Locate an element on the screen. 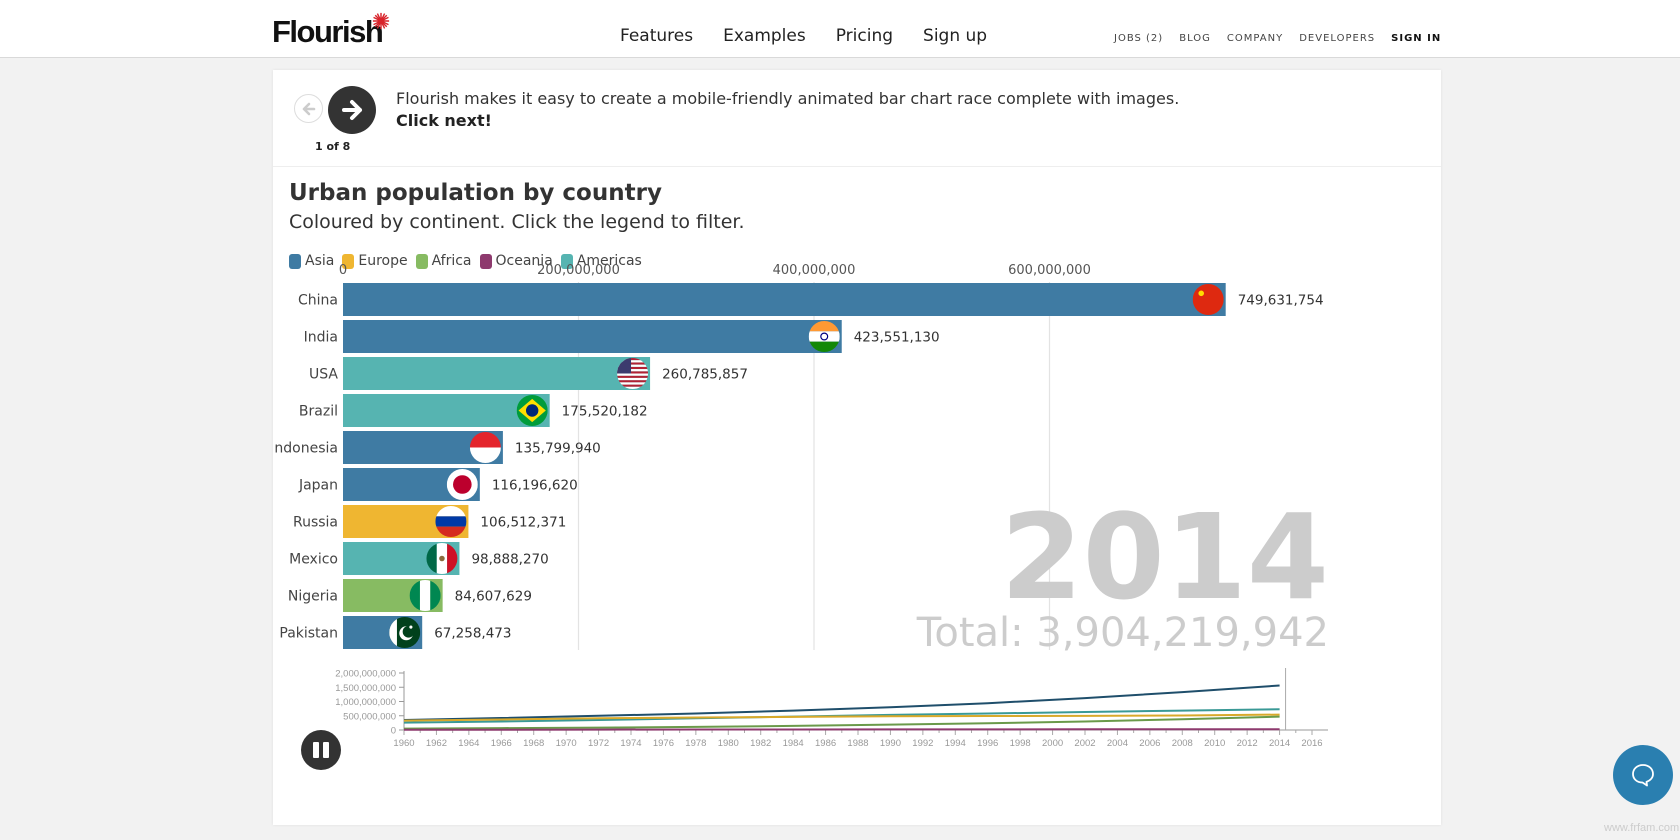 This screenshot has width=1680, height=840. bar-value-label: 67,258,473 is located at coordinates (472, 634).